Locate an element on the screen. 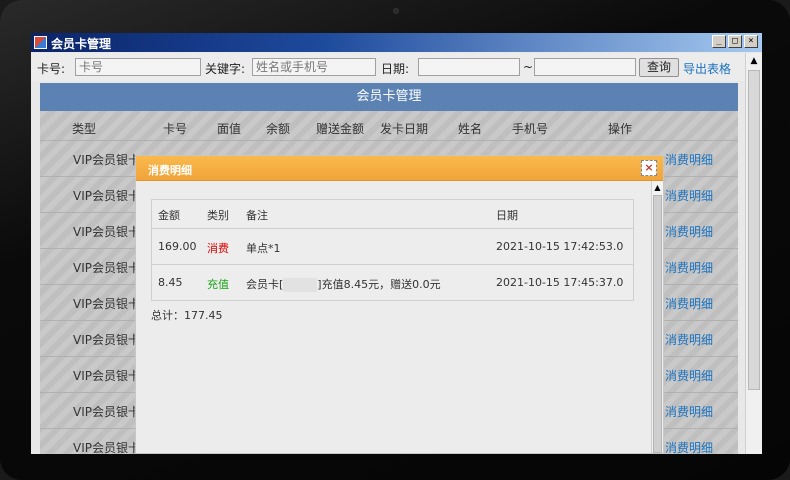 This screenshot has width=790, height=480. card-number-input: 卡号 is located at coordinates (138, 67).